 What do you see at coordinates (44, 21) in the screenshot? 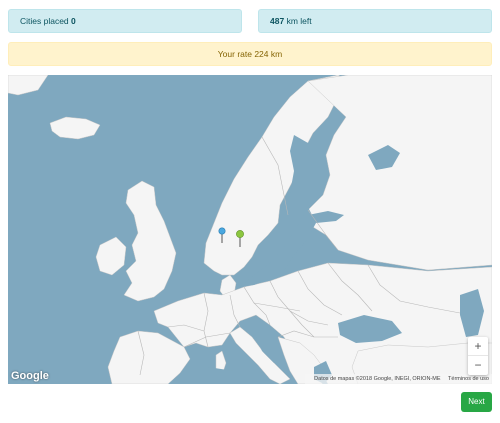
I see `cities-placed-label: Cities placed` at bounding box center [44, 21].